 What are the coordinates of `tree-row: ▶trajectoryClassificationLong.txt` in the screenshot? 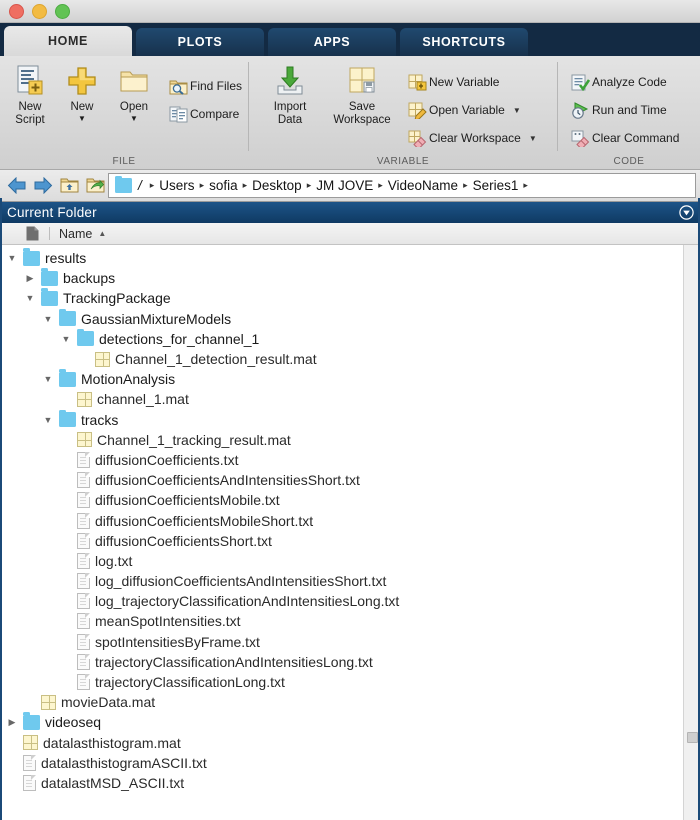 It's located at (341, 682).